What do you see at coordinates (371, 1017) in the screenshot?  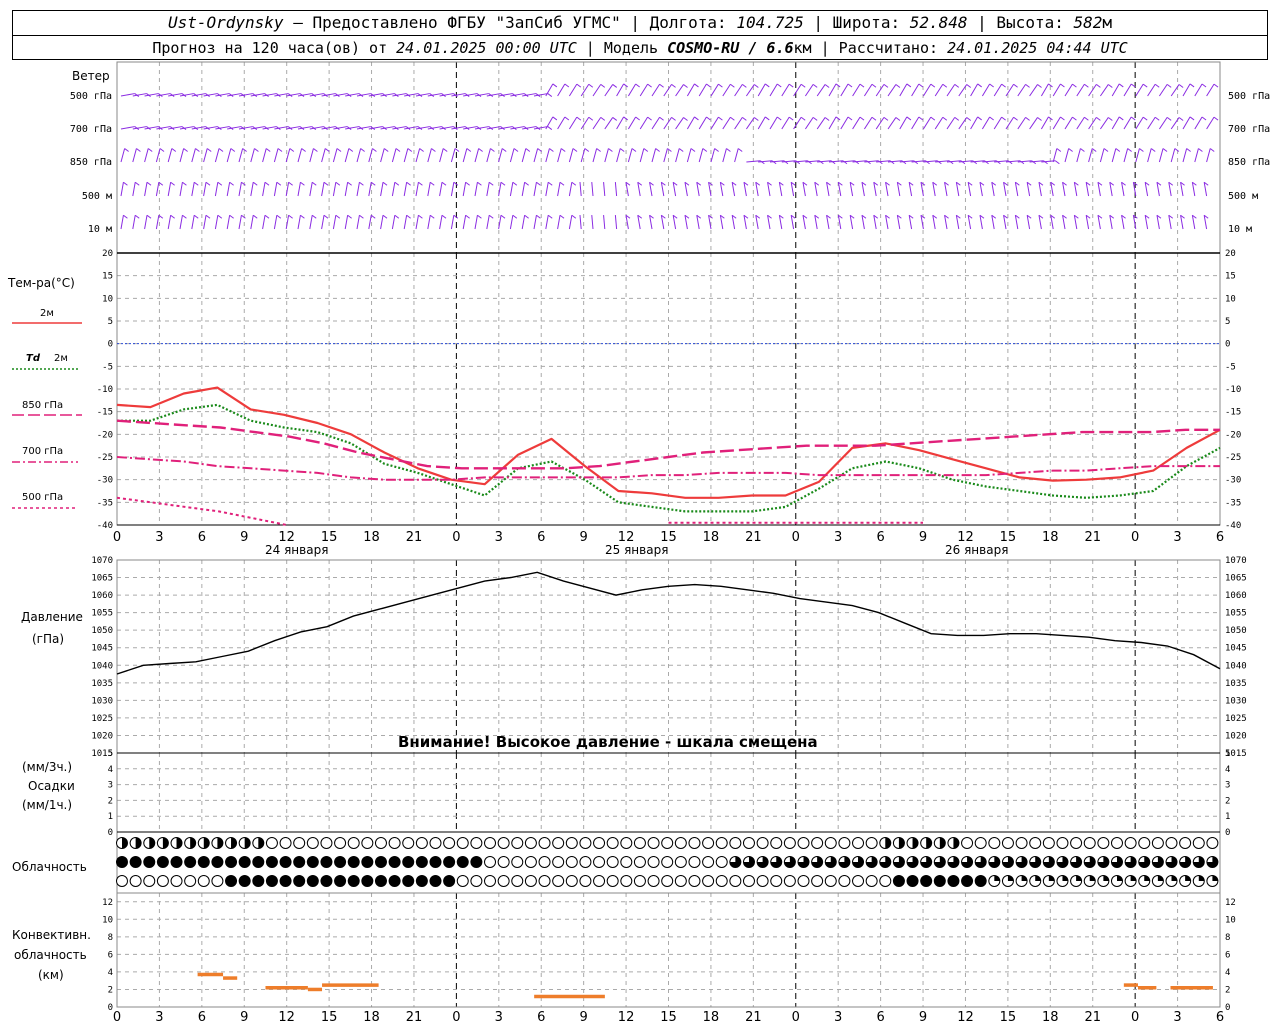 I see `xtick-conv: 18` at bounding box center [371, 1017].